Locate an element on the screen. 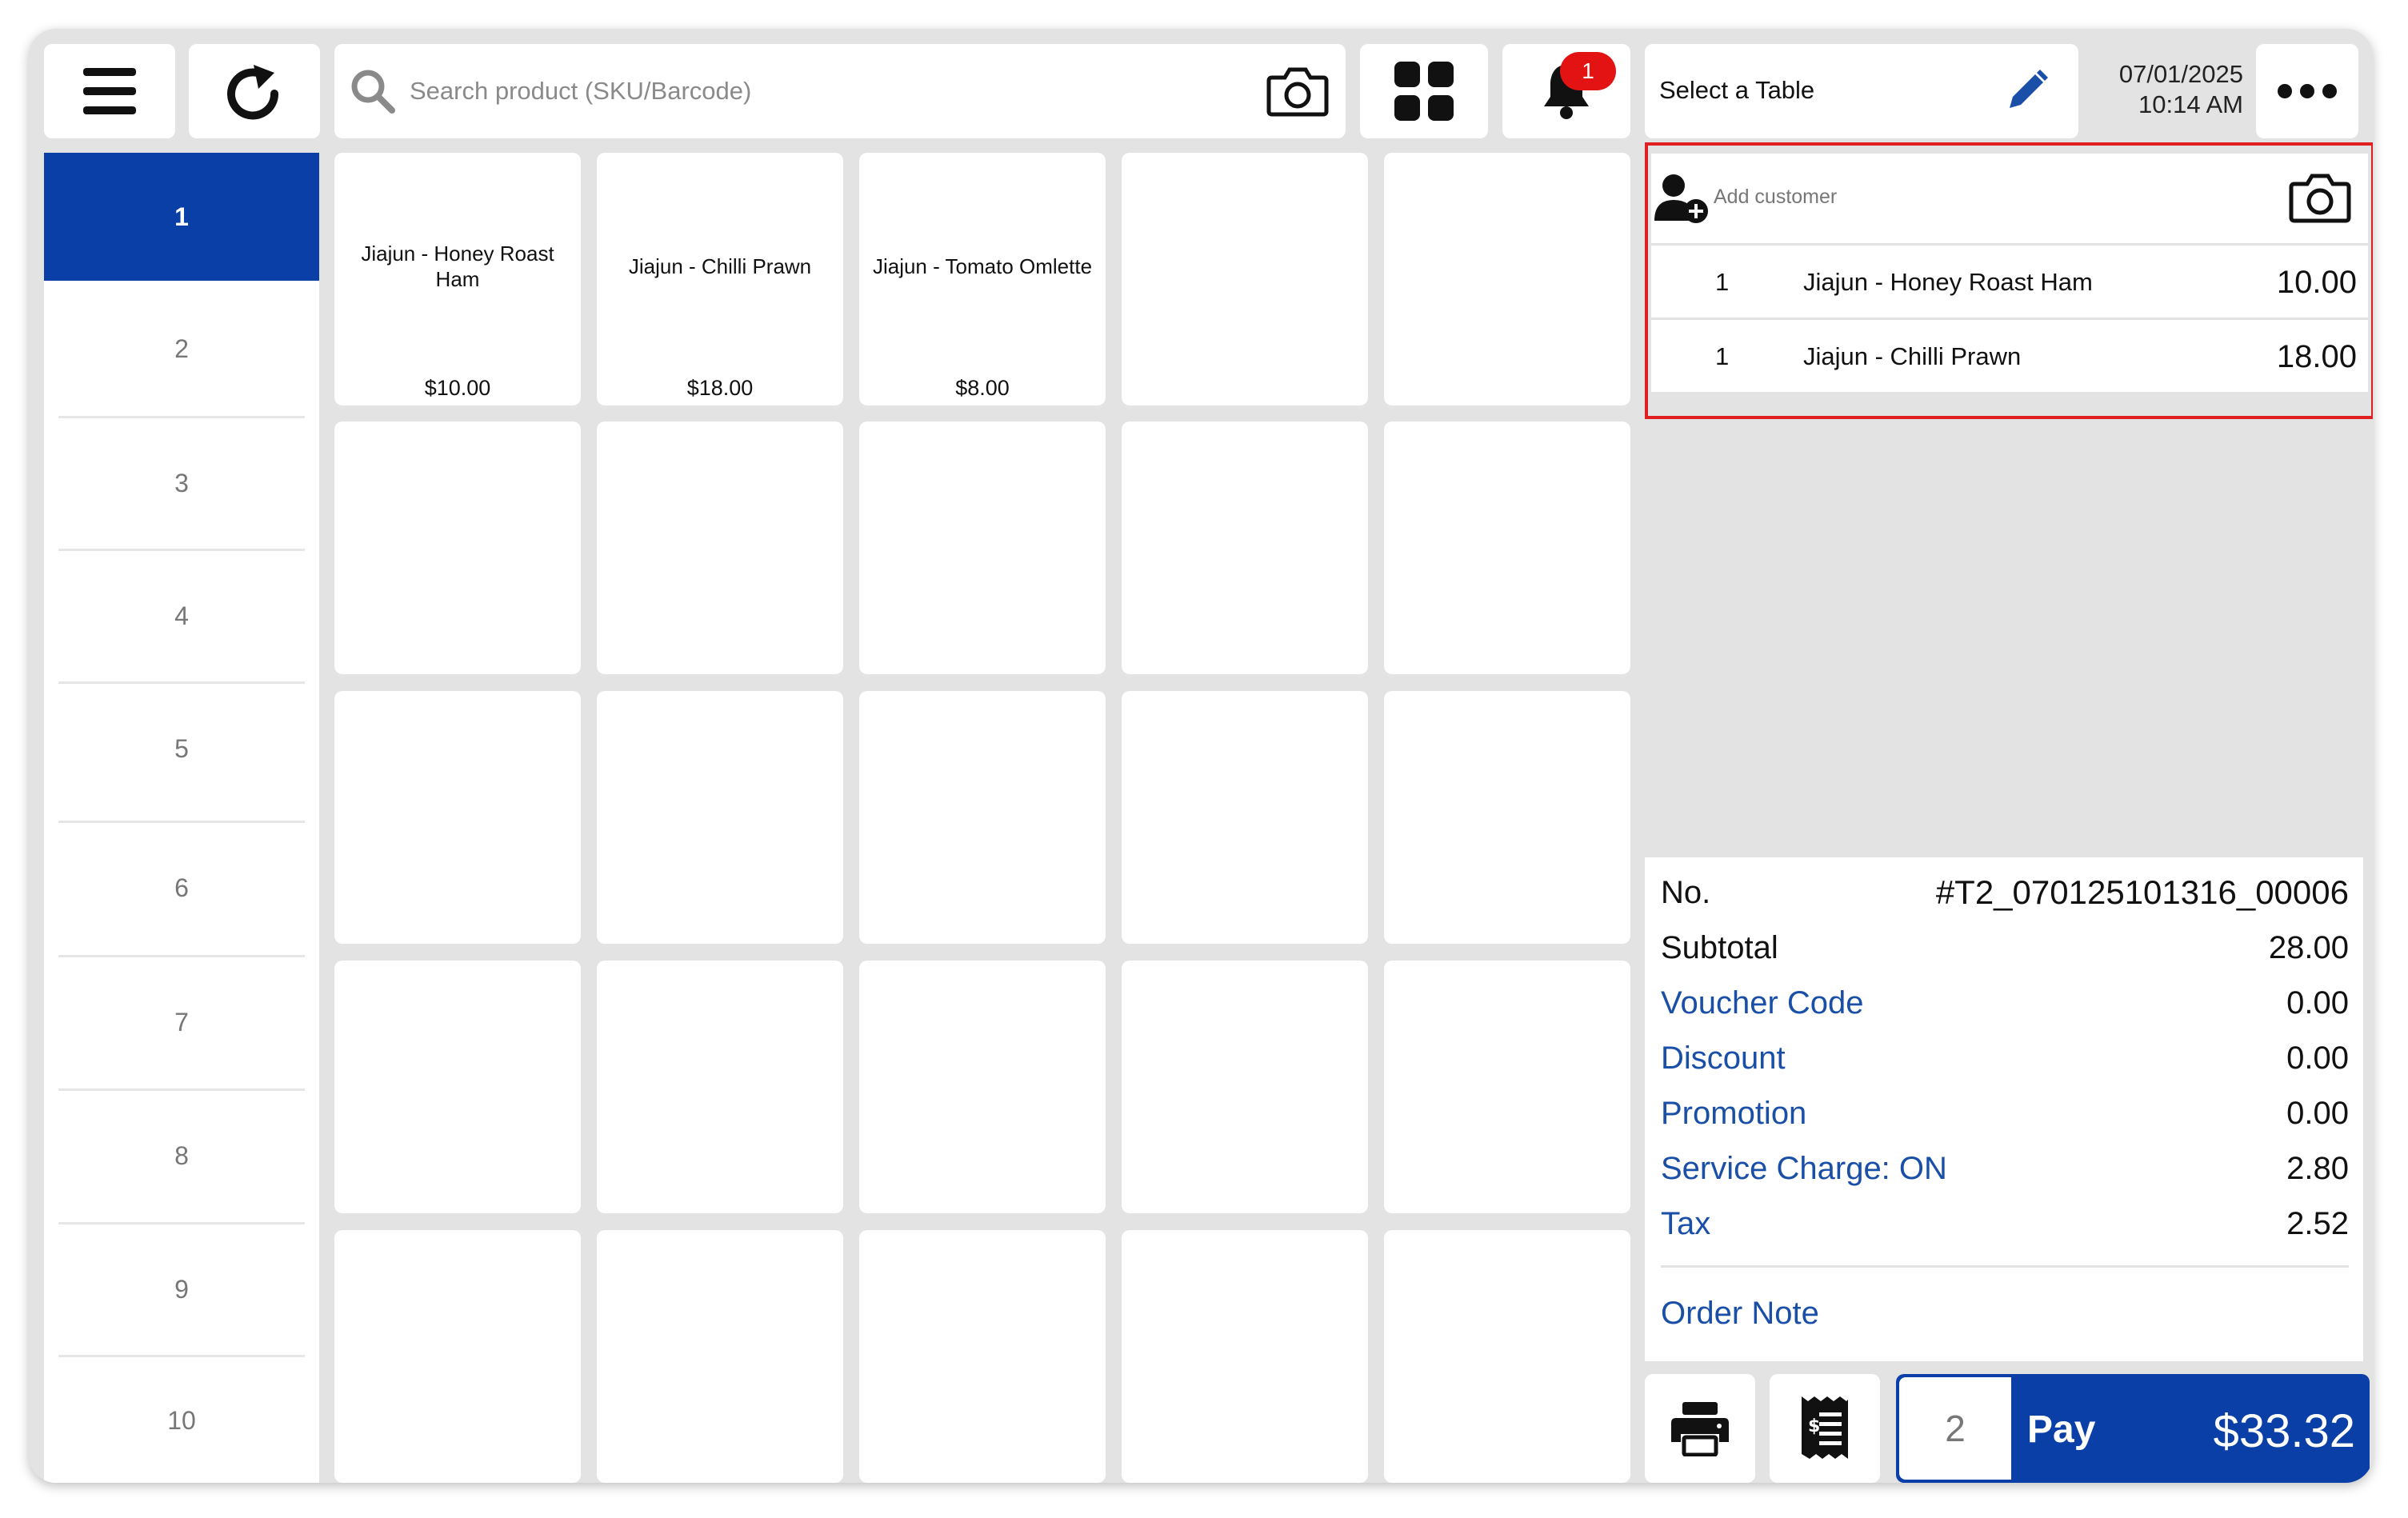  grid-icon is located at coordinates (1424, 91).